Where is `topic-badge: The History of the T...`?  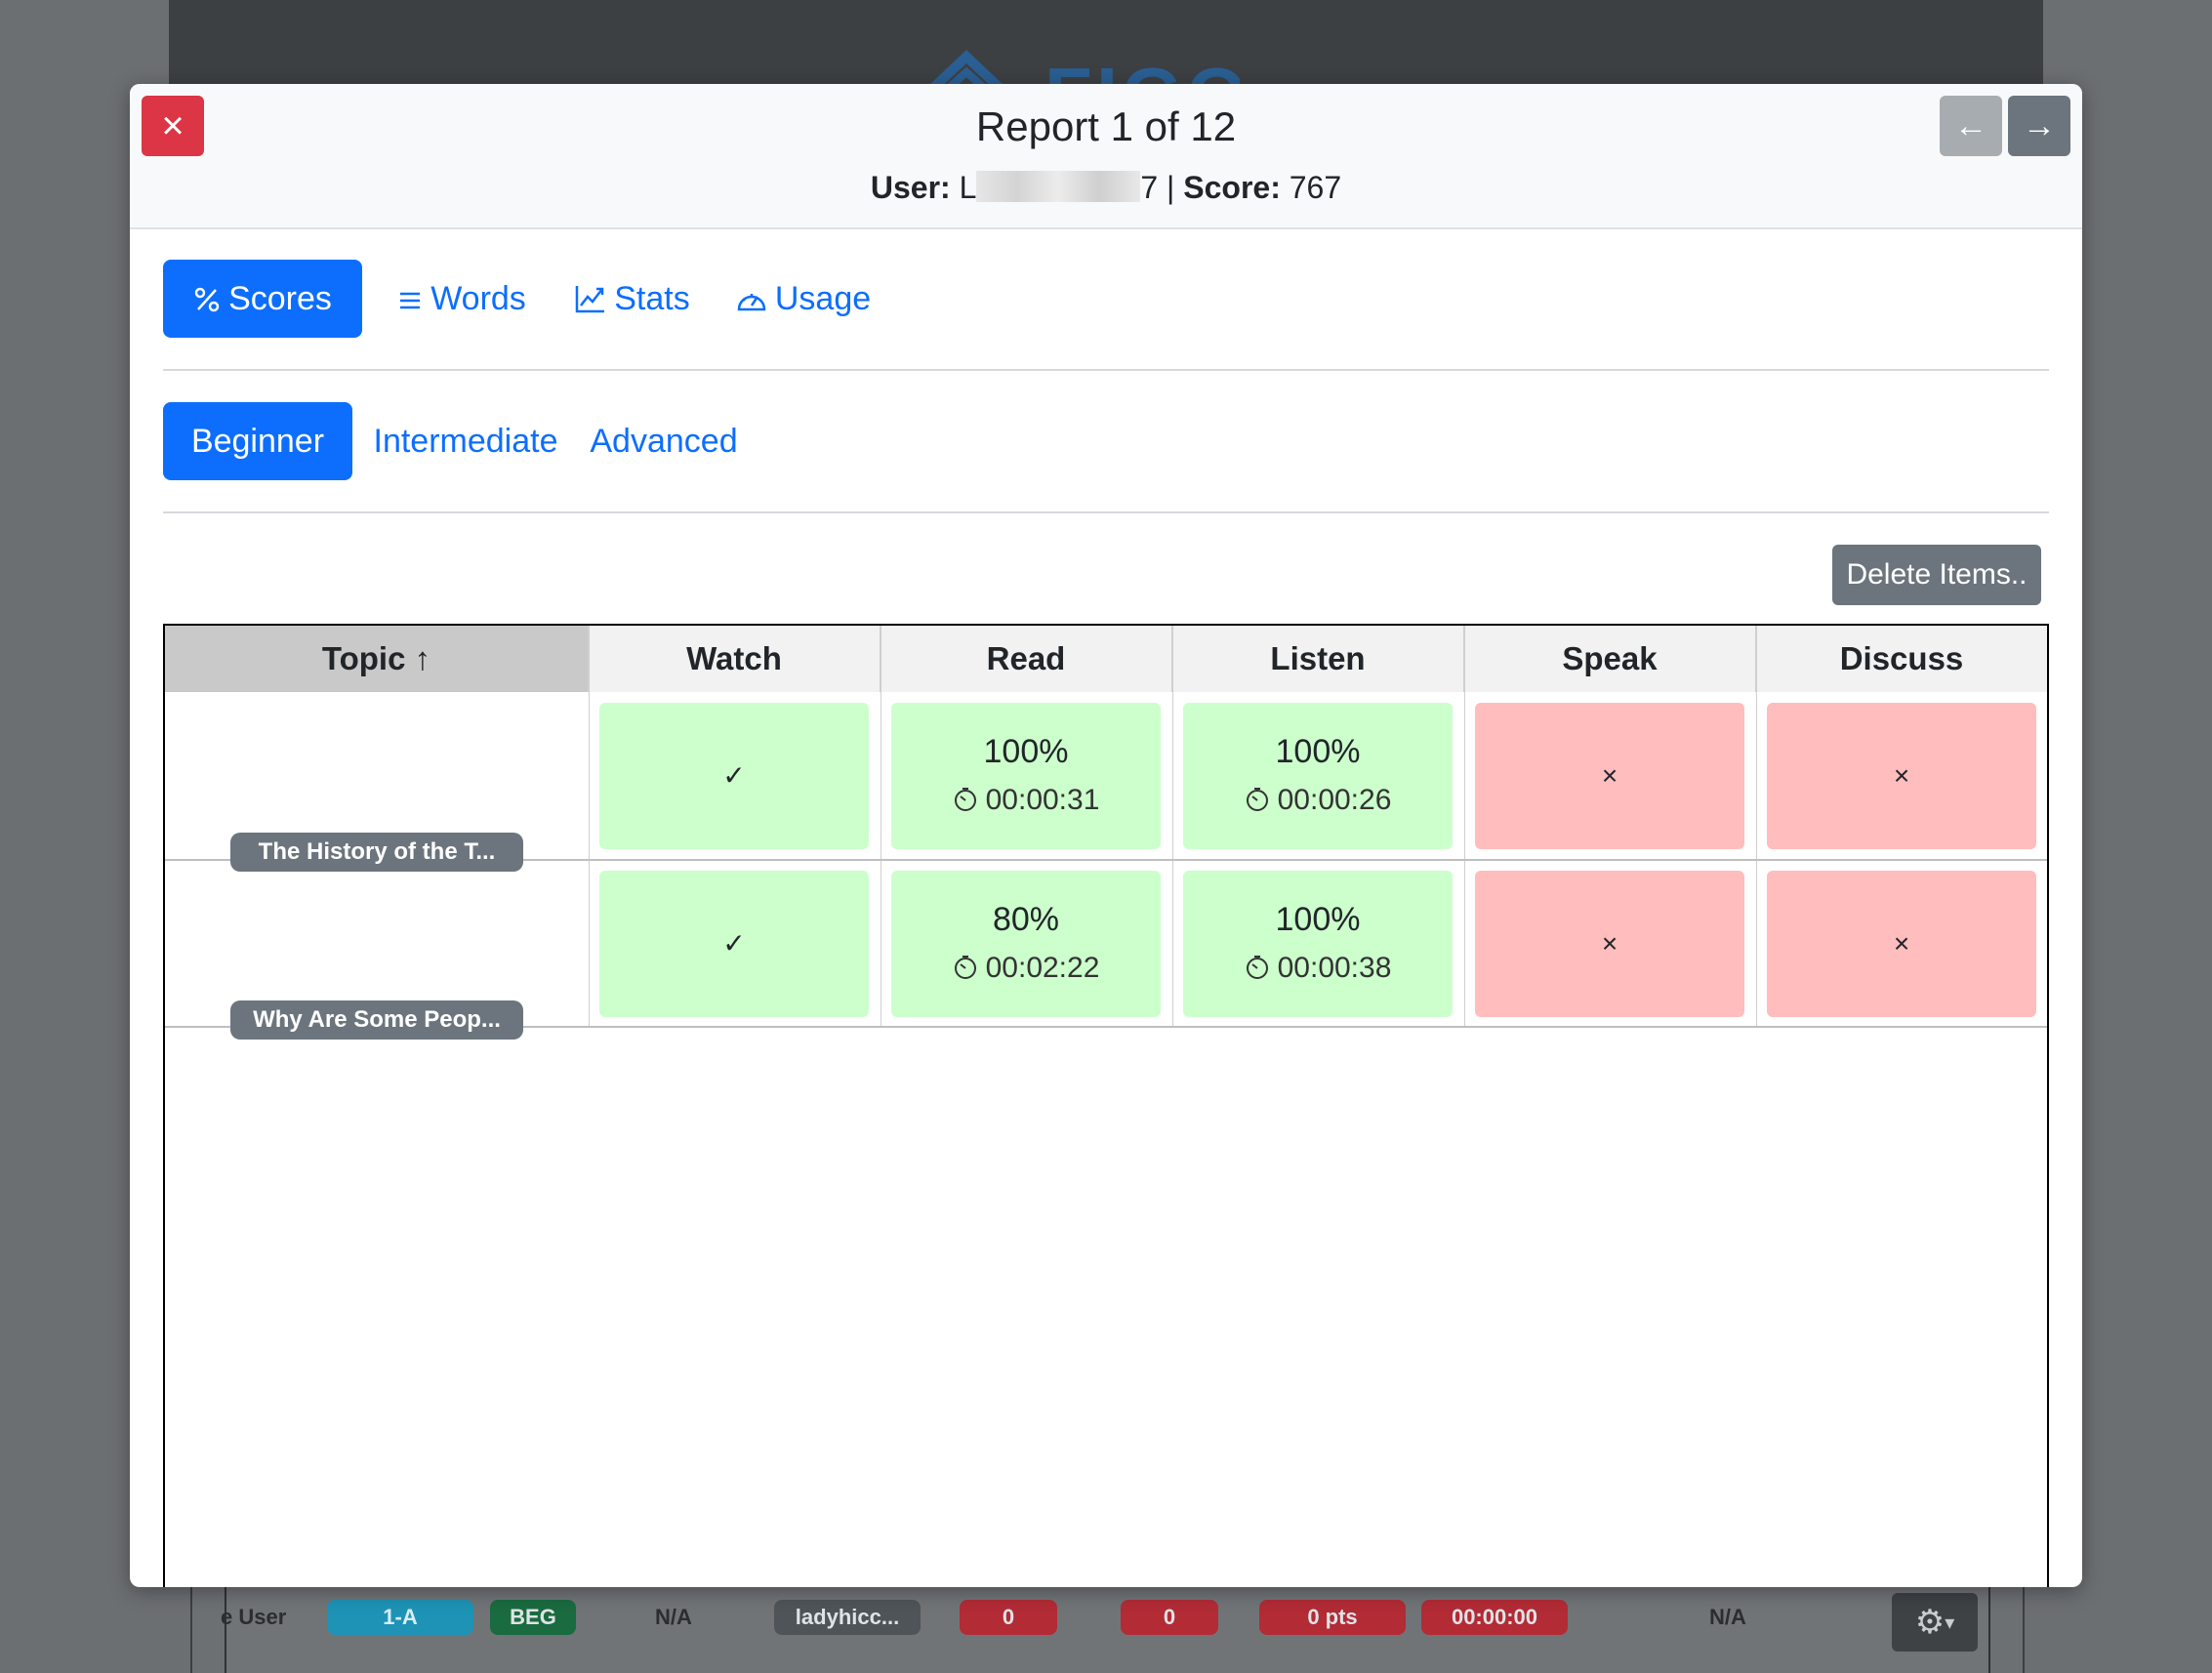
topic-badge: The History of the T... is located at coordinates (376, 852).